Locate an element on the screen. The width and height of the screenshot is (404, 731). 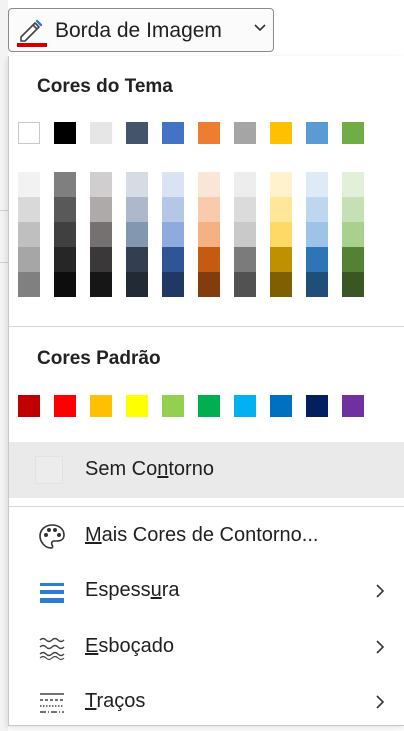
dashes-label: Traços is located at coordinates (115, 701).